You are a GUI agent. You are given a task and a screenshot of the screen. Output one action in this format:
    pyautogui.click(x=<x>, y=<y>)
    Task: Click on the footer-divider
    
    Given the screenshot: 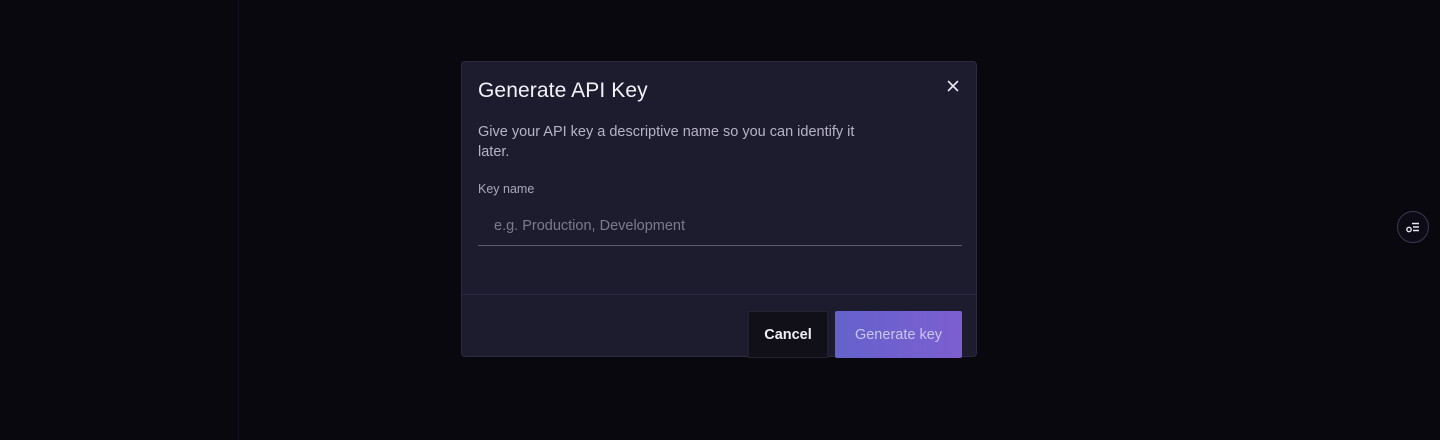 What is the action you would take?
    pyautogui.click(x=719, y=294)
    